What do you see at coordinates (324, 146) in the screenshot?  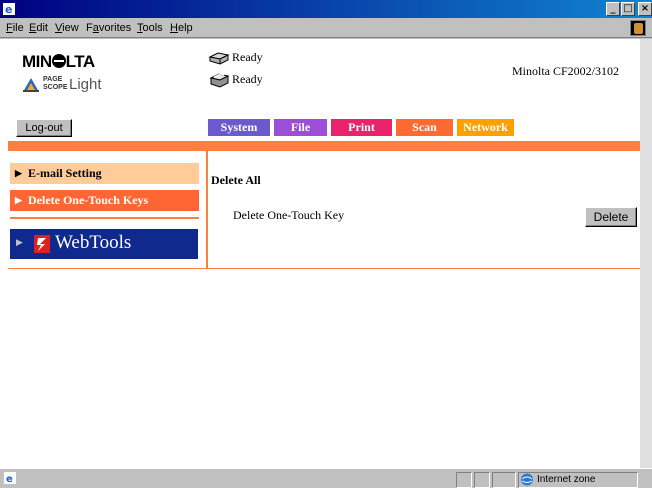 I see `header-divider` at bounding box center [324, 146].